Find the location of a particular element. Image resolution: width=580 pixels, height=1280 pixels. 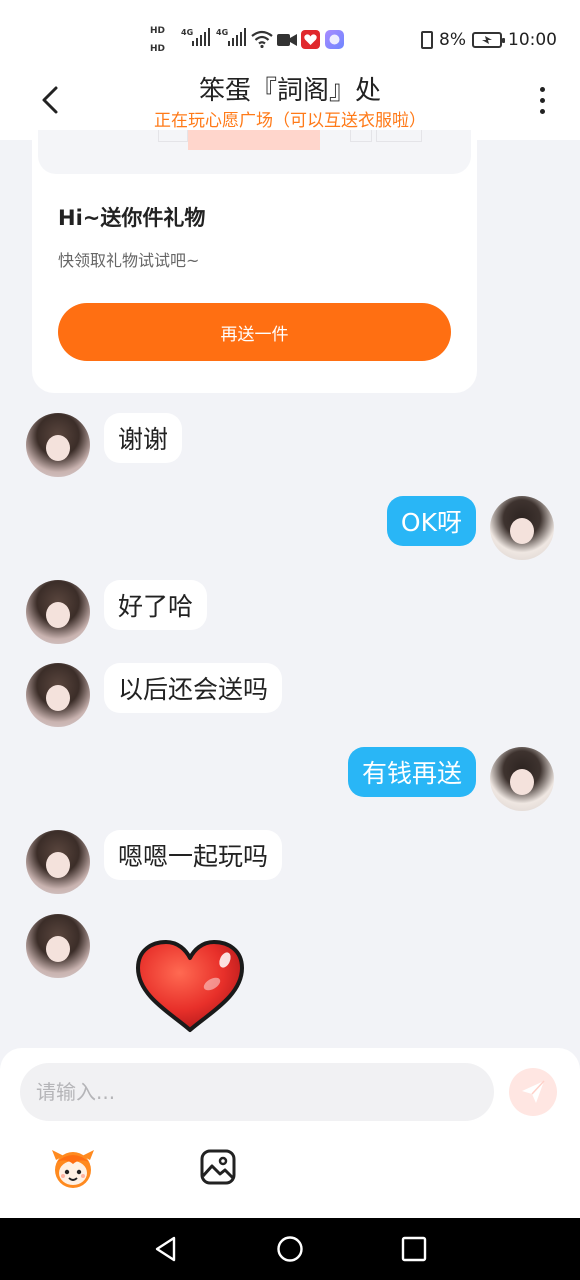

system-navigation-bar is located at coordinates (290, 1249).